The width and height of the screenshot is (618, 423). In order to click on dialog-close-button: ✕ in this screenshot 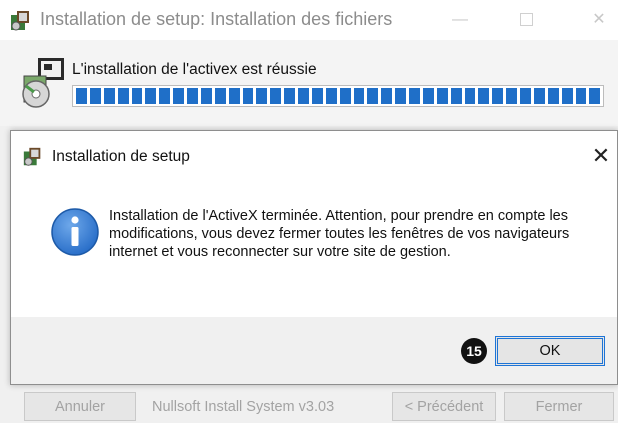, I will do `click(601, 156)`.